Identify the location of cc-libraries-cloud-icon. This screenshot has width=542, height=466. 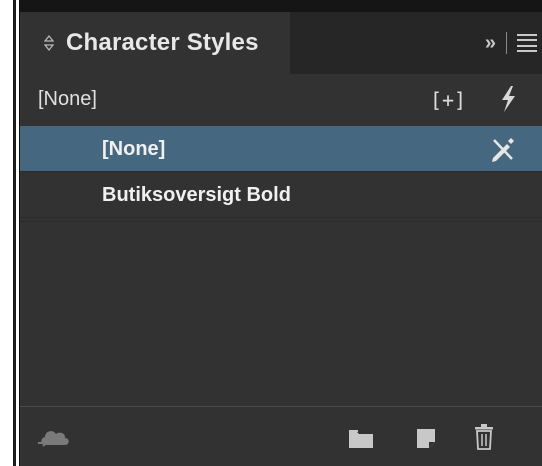
(54, 439).